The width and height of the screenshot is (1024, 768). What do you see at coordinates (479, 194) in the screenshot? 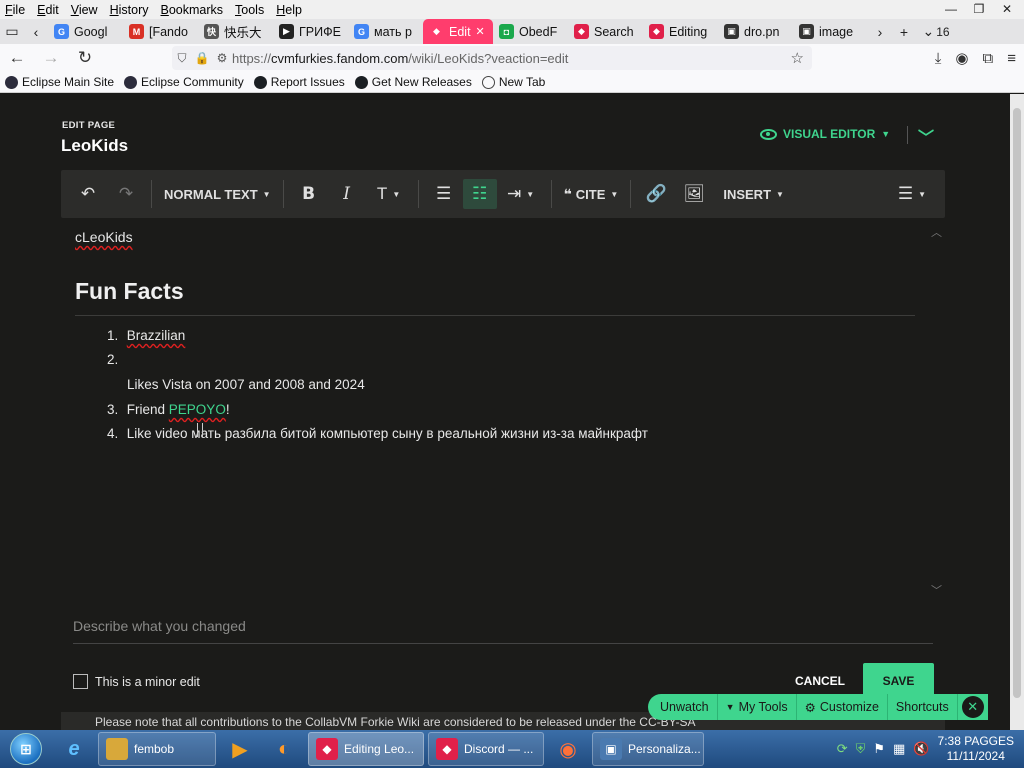
I see `numbered-list-icon: ☷` at bounding box center [479, 194].